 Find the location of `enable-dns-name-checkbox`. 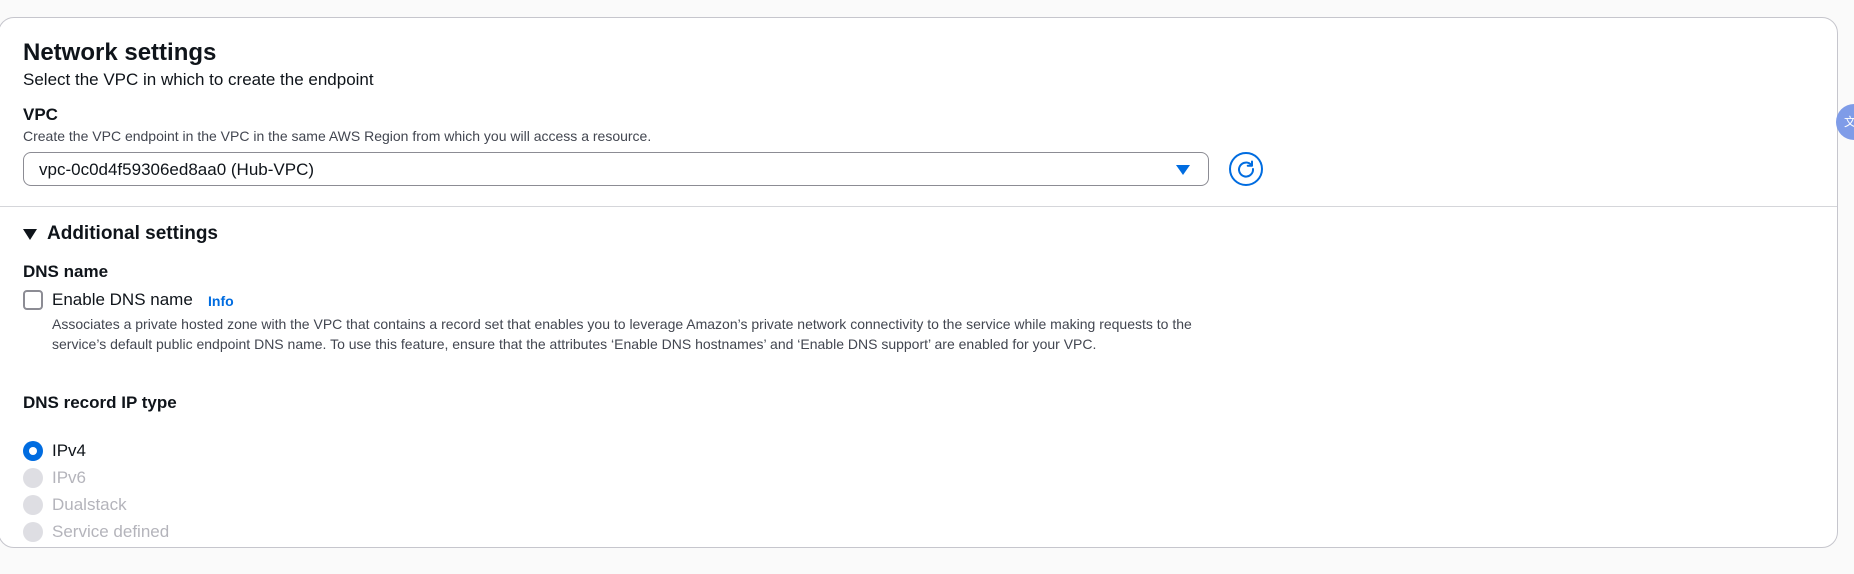

enable-dns-name-checkbox is located at coordinates (33, 300).